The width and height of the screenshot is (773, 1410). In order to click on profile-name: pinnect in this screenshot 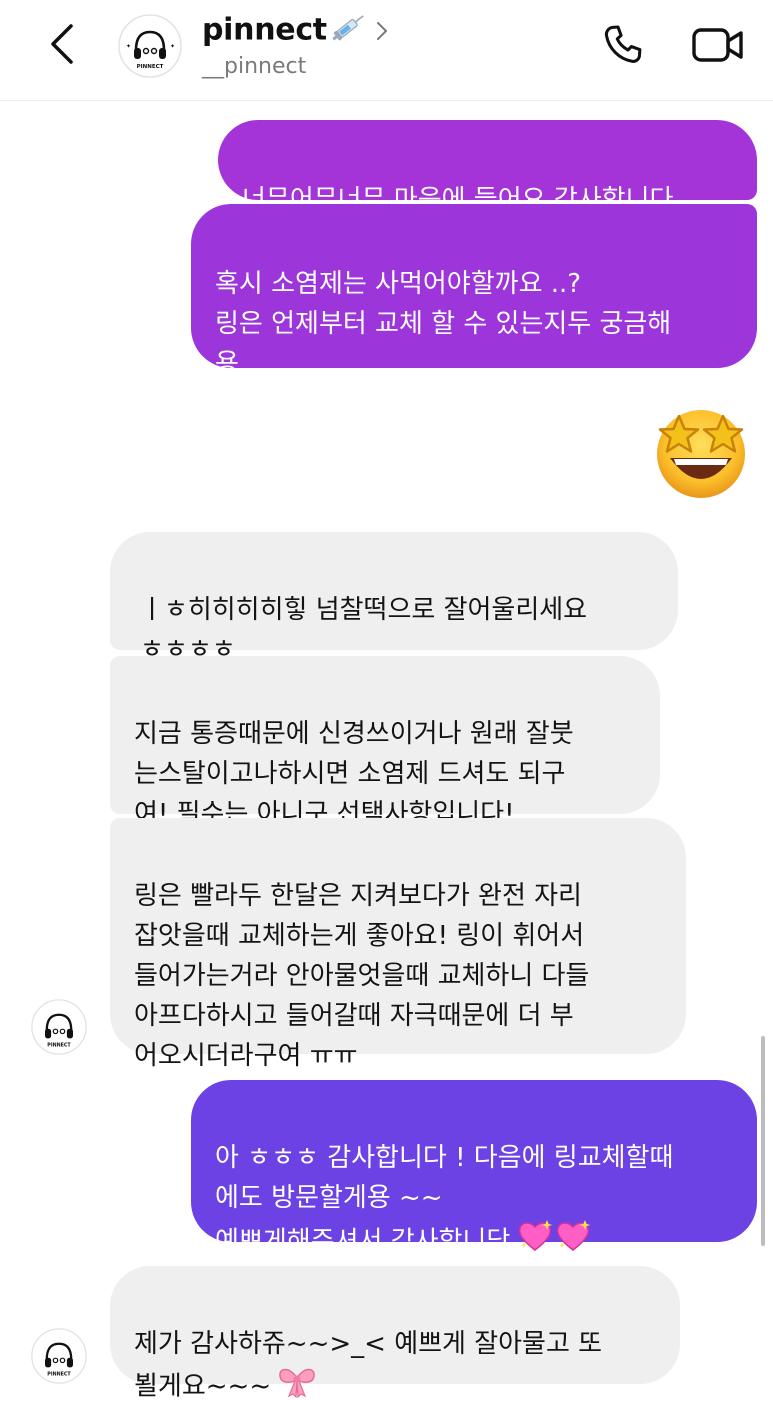, I will do `click(285, 31)`.